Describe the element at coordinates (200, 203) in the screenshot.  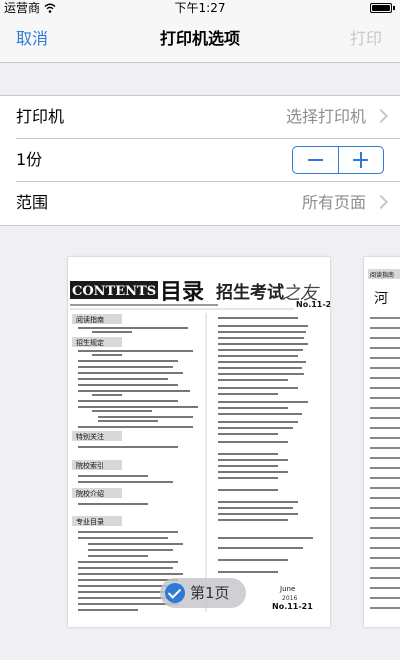
I see `range-row: 范围 所有页面` at that location.